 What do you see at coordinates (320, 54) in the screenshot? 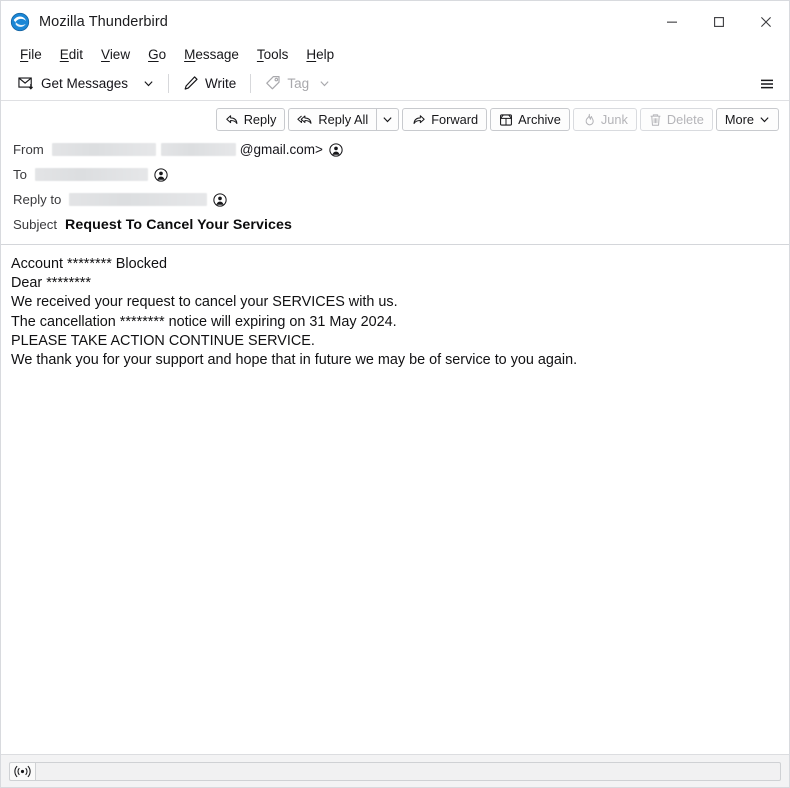
I see `menu-help: Help` at bounding box center [320, 54].